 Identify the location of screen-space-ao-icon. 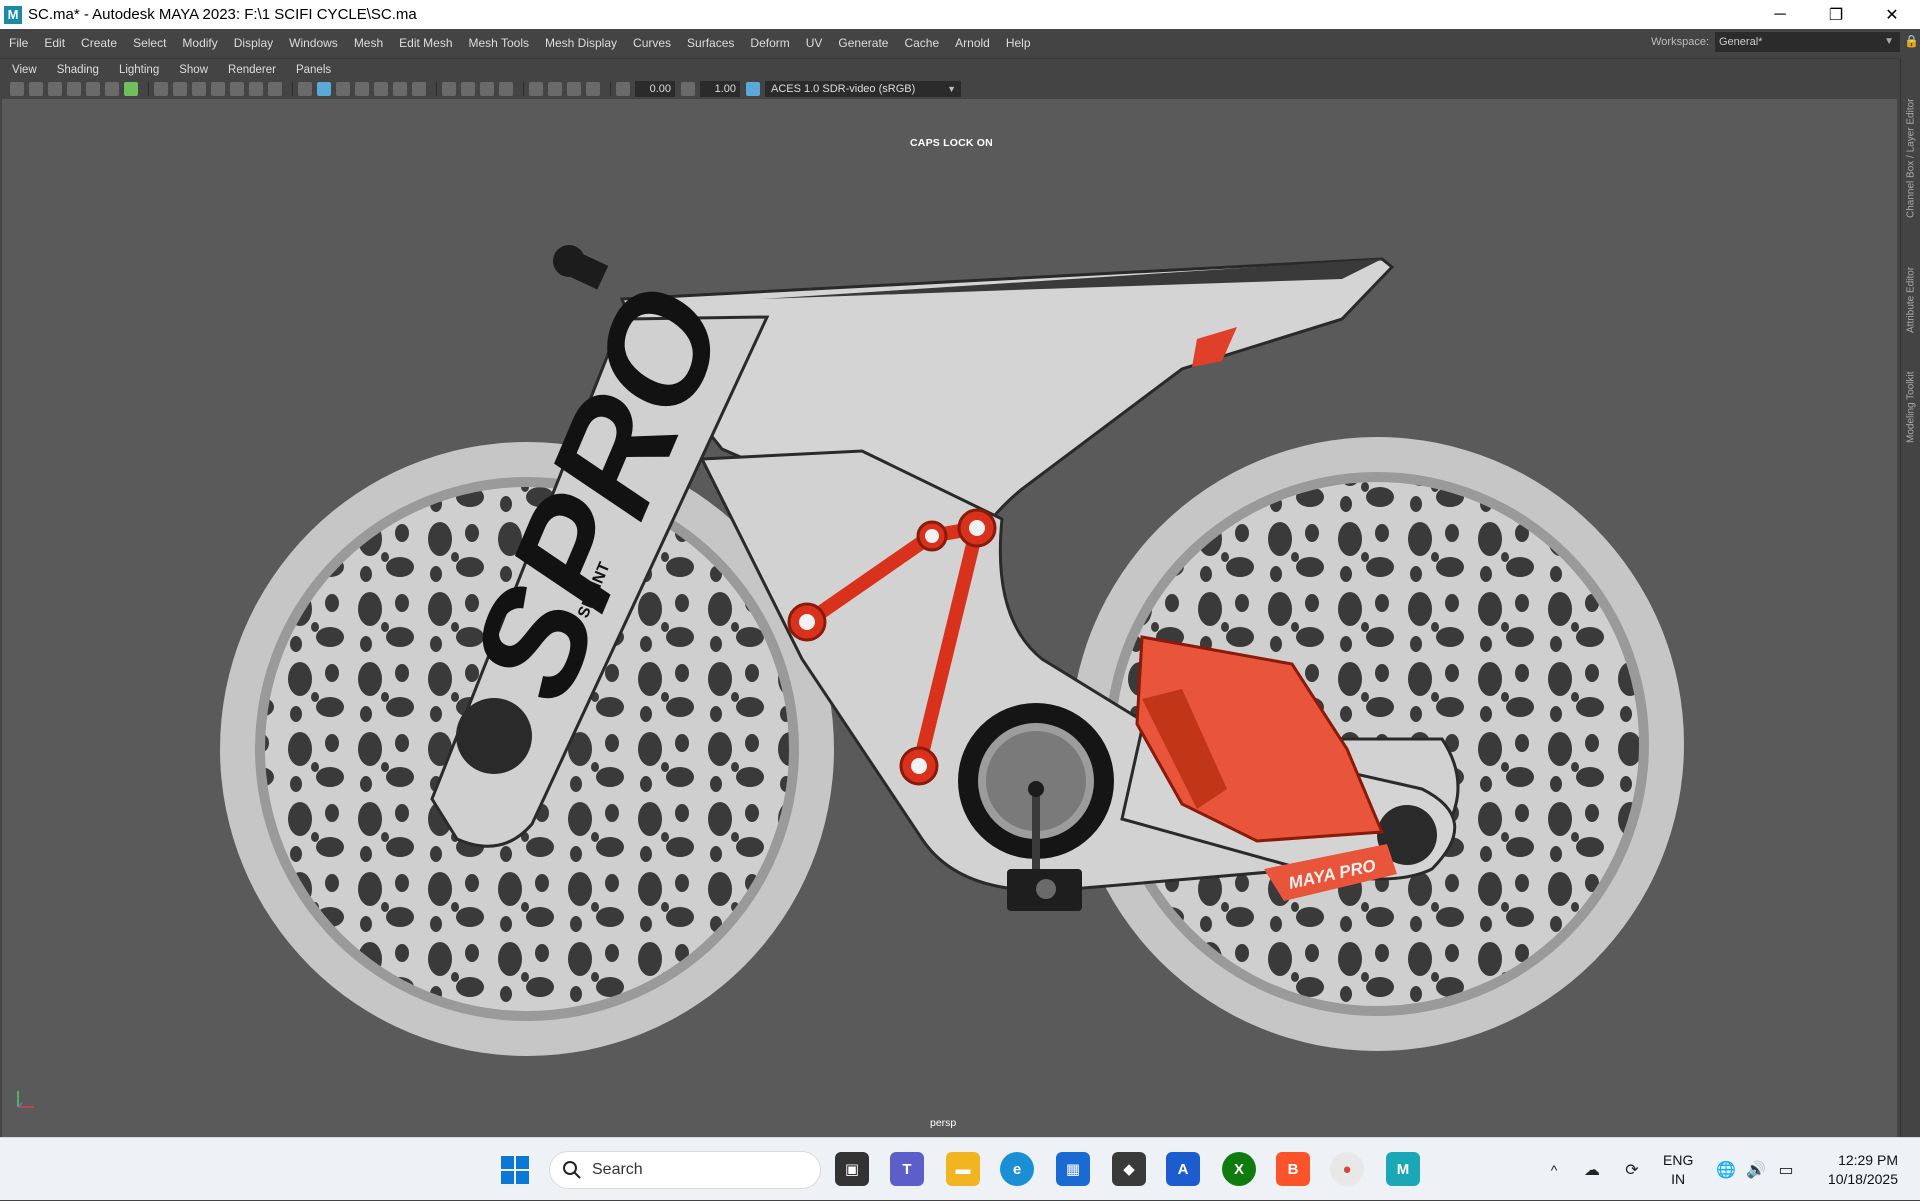
(449, 89).